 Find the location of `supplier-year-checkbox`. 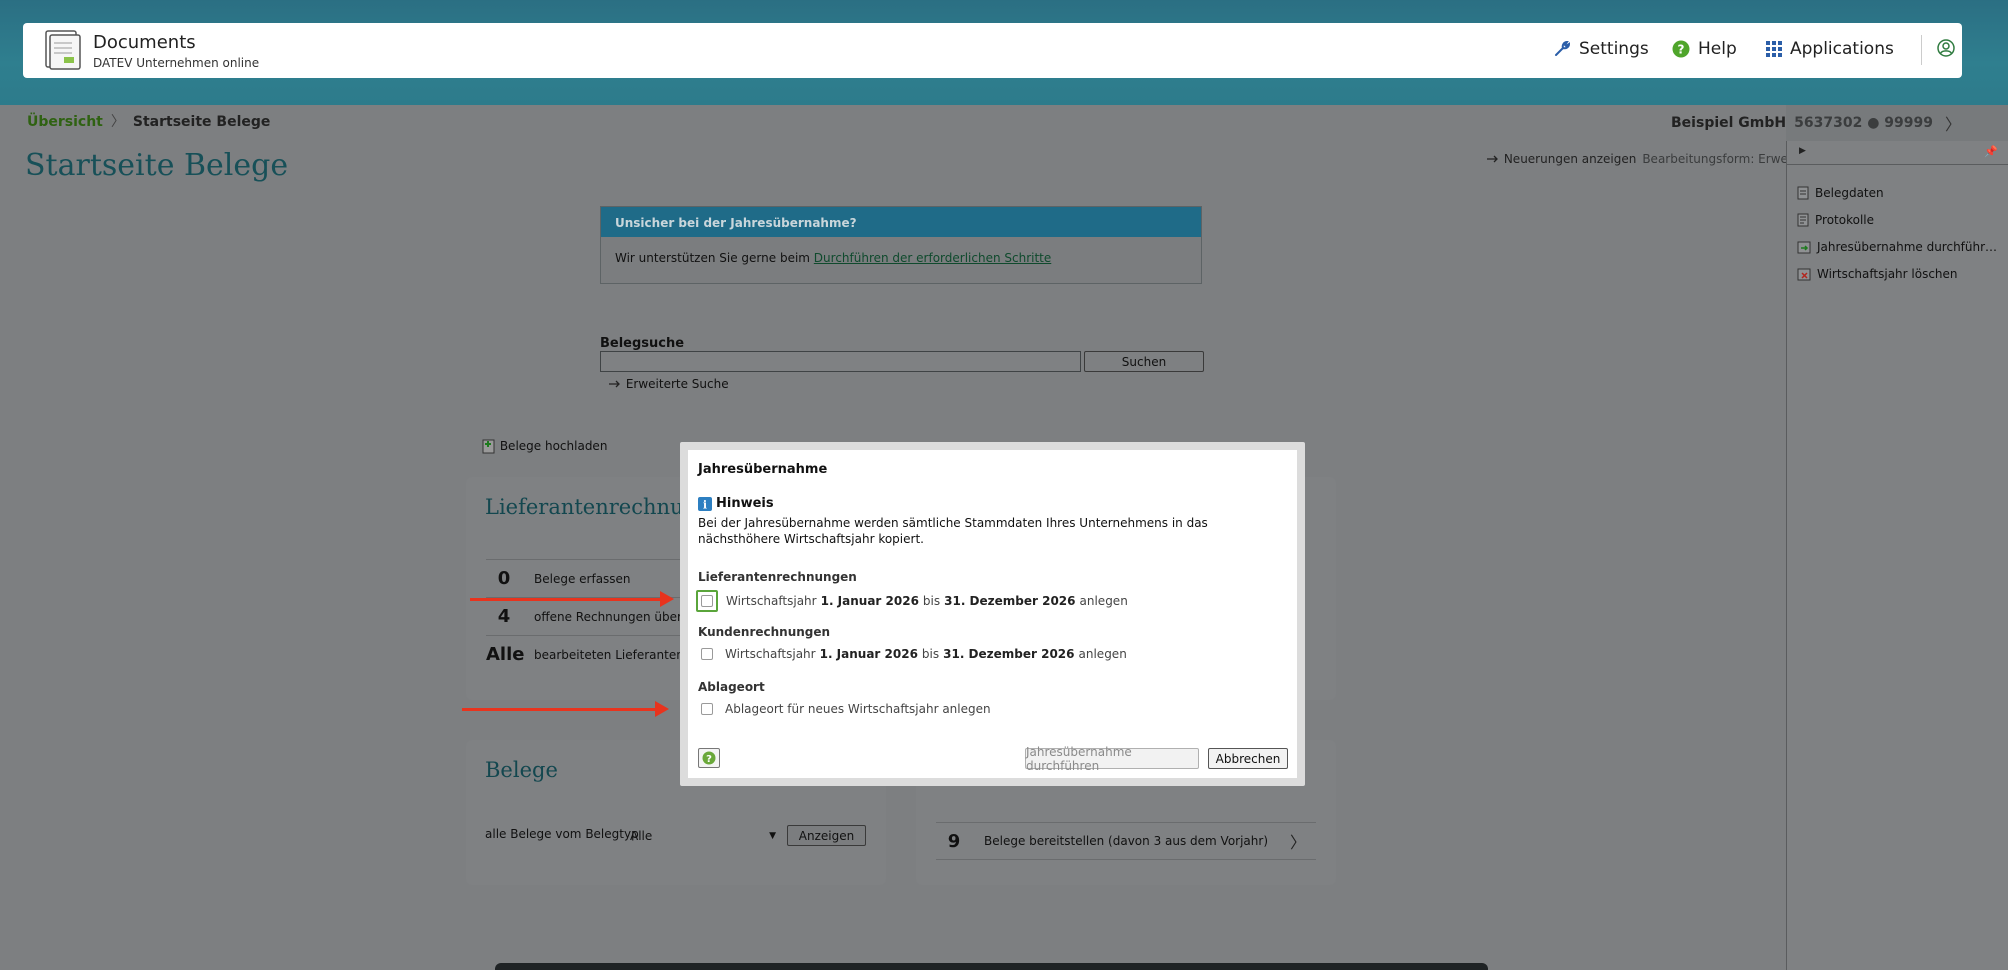

supplier-year-checkbox is located at coordinates (707, 601).